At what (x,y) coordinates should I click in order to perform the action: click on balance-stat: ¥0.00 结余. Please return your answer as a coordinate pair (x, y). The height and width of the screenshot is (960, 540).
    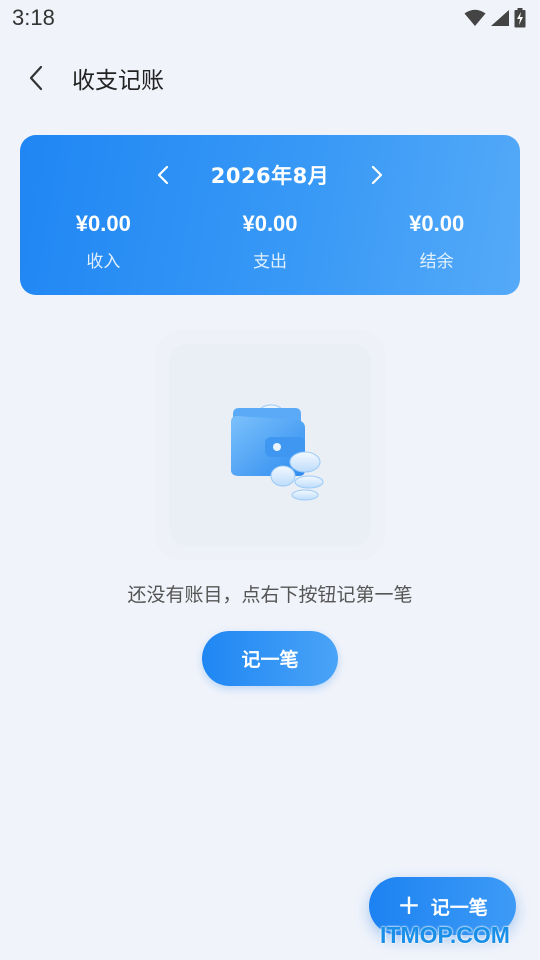
    Looking at the image, I should click on (436, 241).